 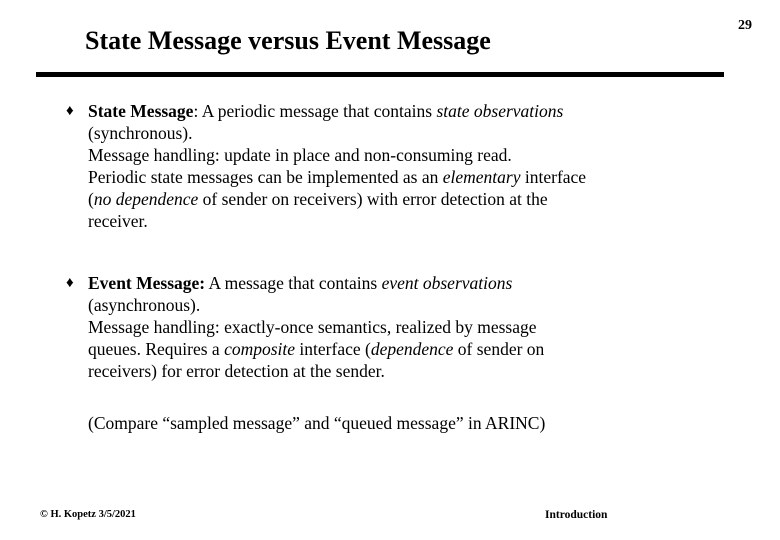 I want to click on text-segment: interface, so click(x=553, y=177).